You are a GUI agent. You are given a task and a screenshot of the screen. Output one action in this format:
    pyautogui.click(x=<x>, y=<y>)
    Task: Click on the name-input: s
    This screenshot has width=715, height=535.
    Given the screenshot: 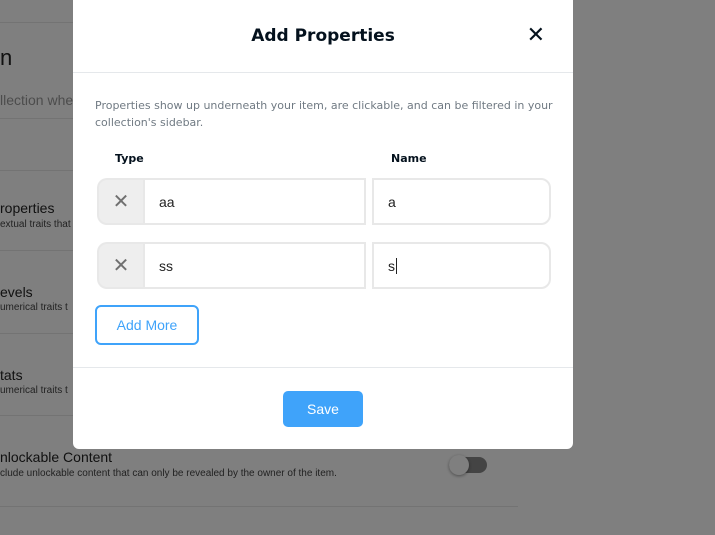 What is the action you would take?
    pyautogui.click(x=461, y=265)
    